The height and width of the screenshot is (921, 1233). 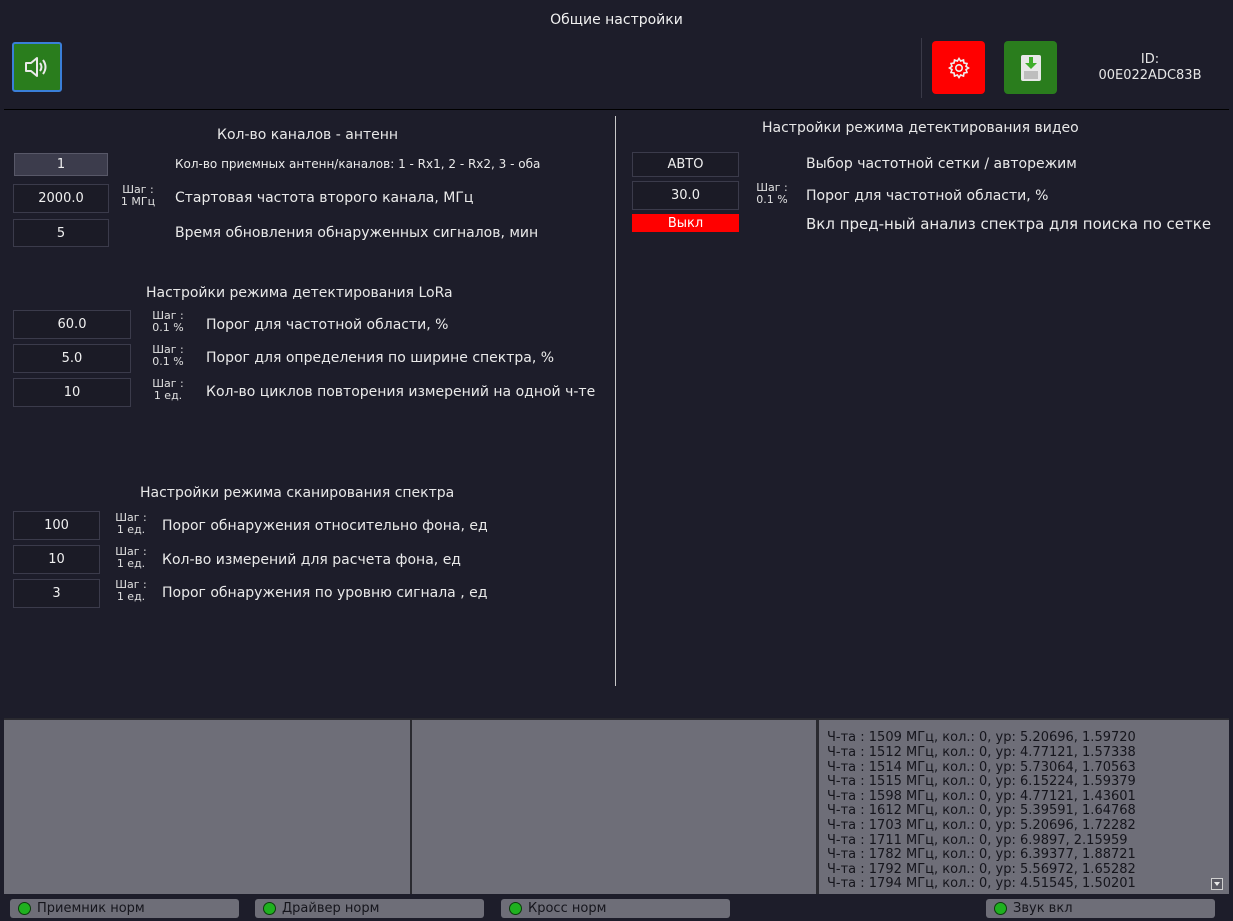 What do you see at coordinates (615, 401) in the screenshot?
I see `column-divider` at bounding box center [615, 401].